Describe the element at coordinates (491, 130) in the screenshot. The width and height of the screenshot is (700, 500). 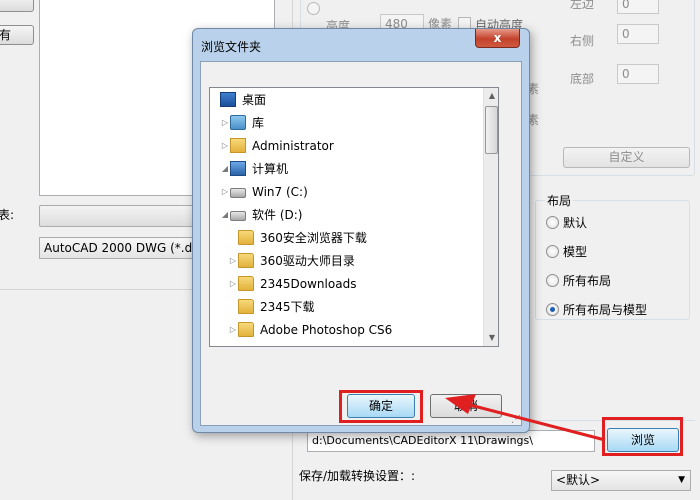
I see `scroll-thumb` at that location.